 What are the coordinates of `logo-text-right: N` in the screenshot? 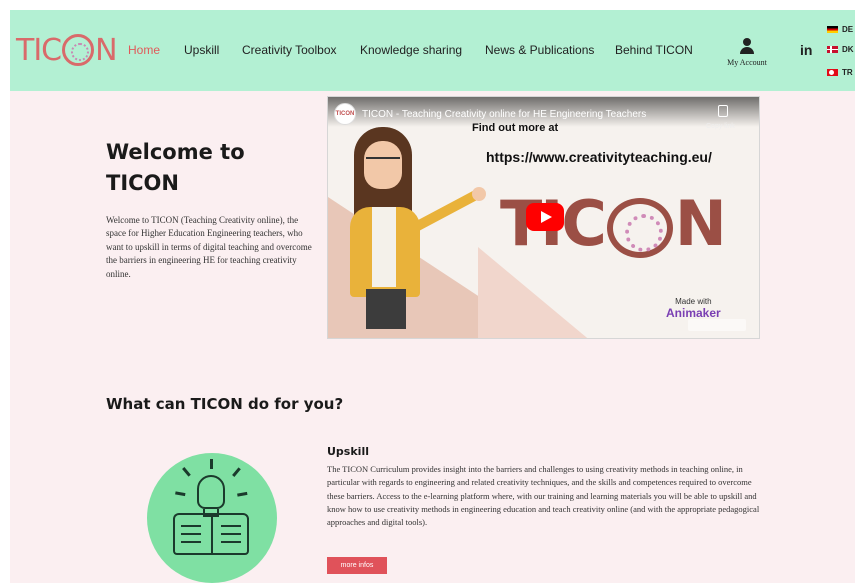 It's located at (106, 50).